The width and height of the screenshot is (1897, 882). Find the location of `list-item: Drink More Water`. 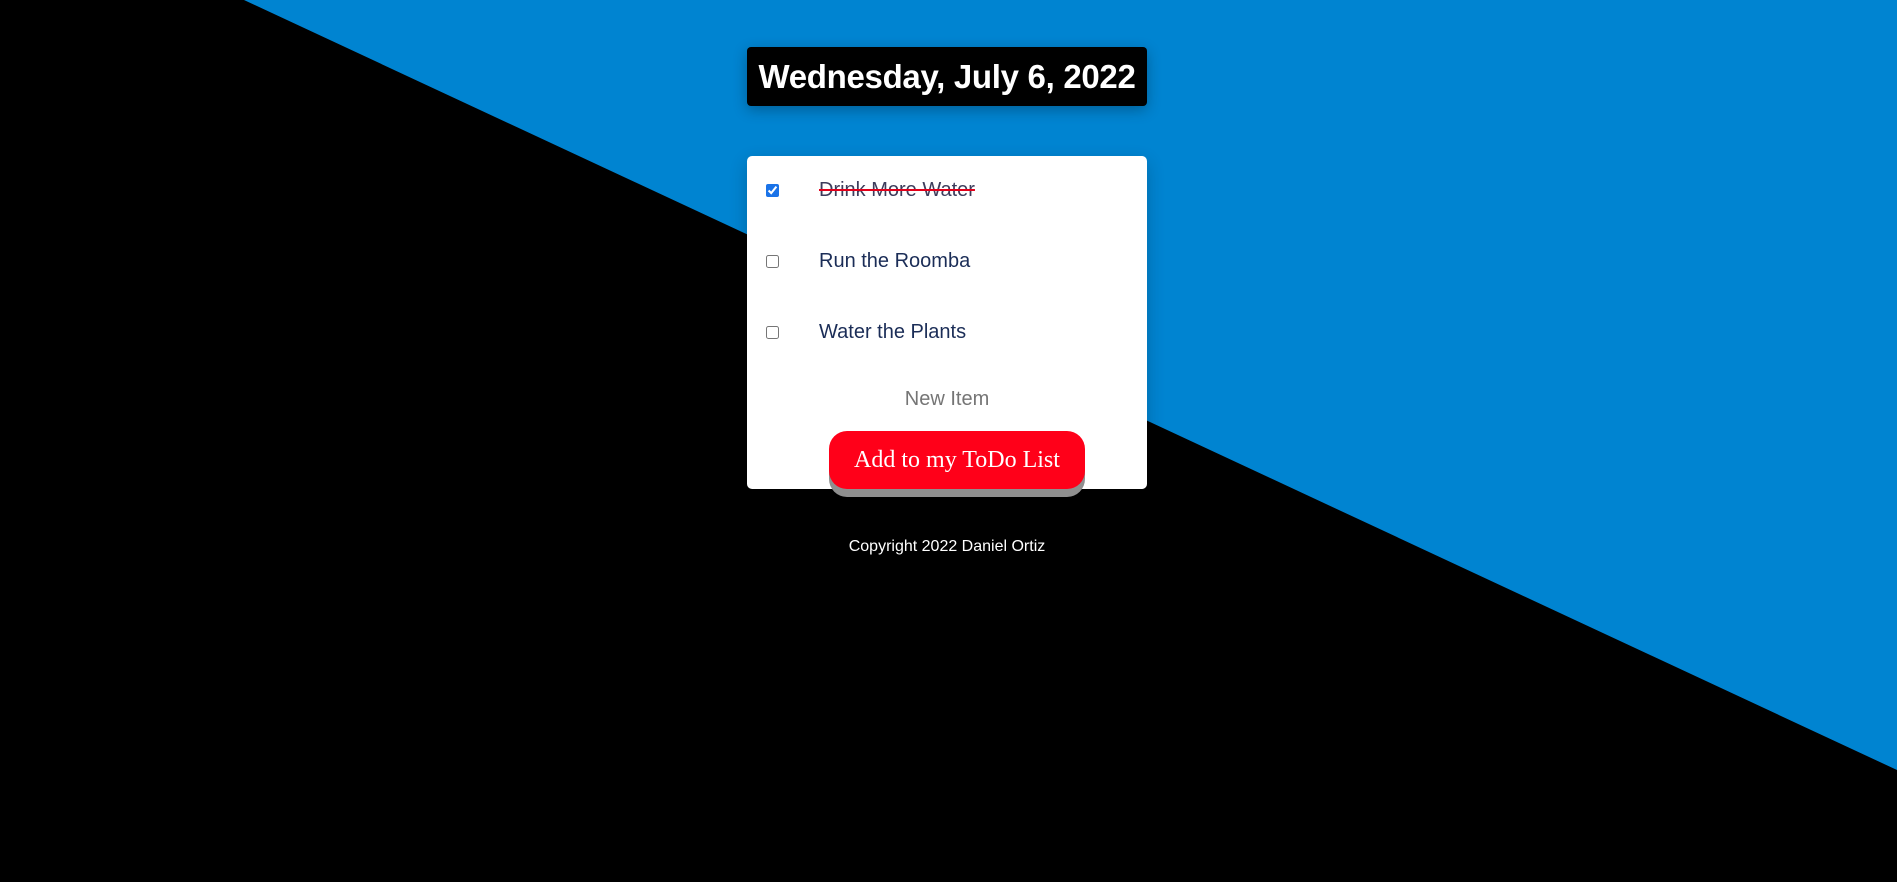

list-item: Drink More Water is located at coordinates (947, 191).